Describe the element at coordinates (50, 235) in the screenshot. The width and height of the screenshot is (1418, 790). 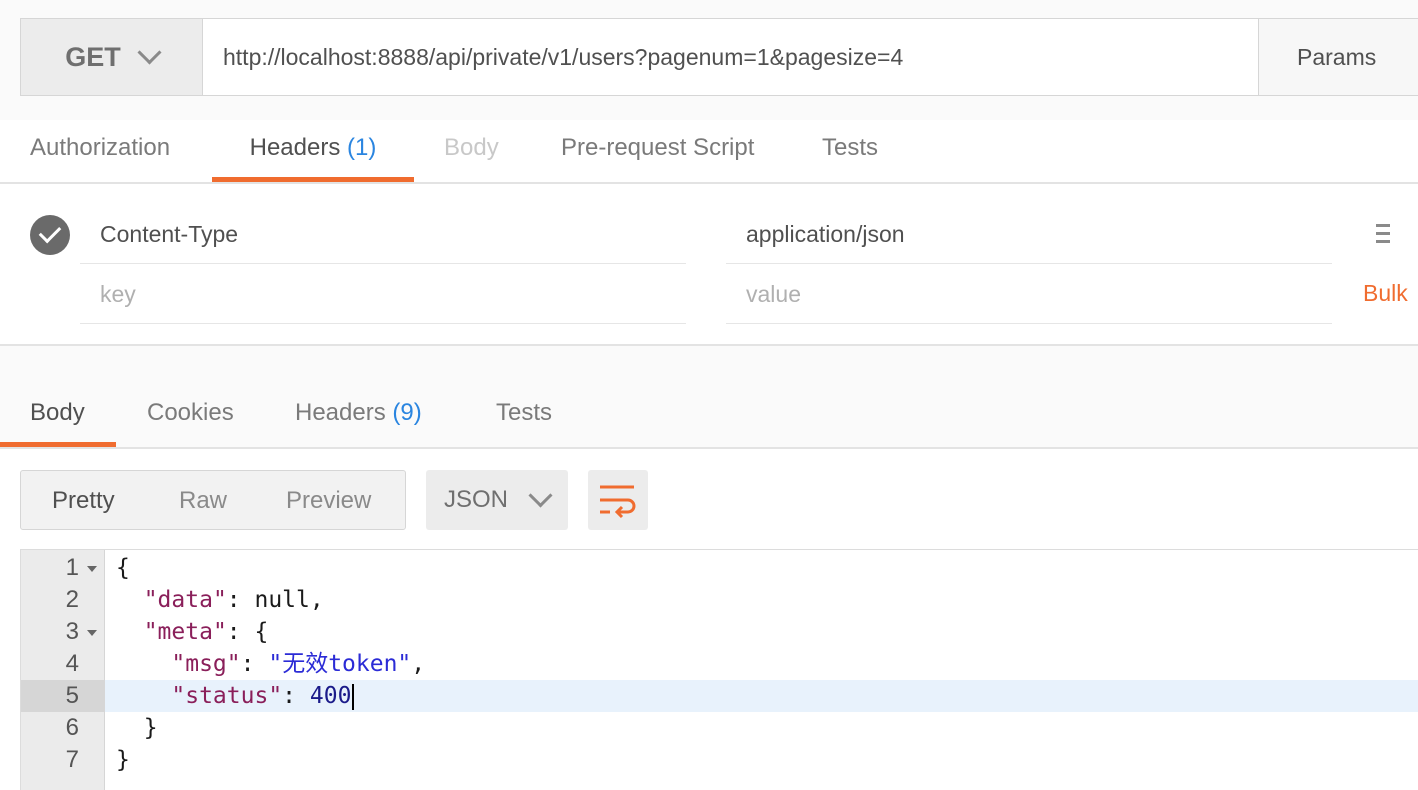
I see `checkmark-icon` at that location.